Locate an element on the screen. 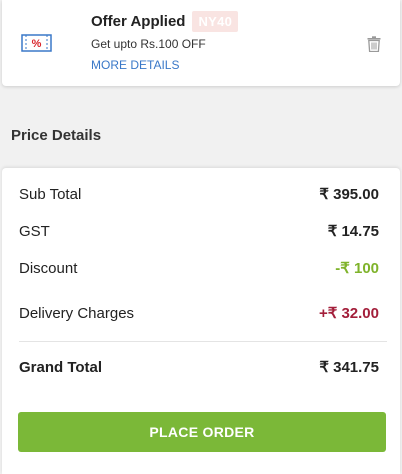  offer-description: Get upto Rs.100 OFF is located at coordinates (148, 44).